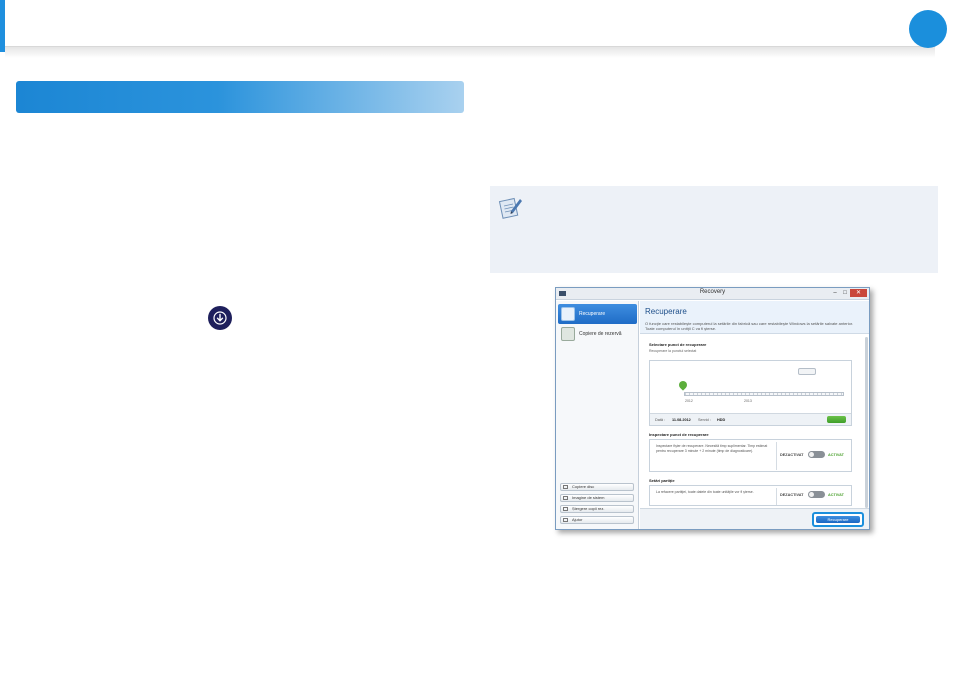 This screenshot has width=954, height=677. What do you see at coordinates (816, 494) in the screenshot?
I see `partition-toggle` at bounding box center [816, 494].